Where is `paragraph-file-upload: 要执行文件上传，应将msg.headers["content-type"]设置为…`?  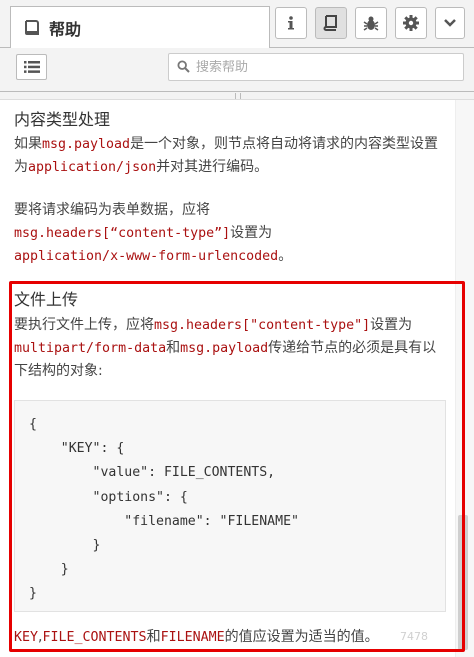 paragraph-file-upload: 要执行文件上传，应将msg.headers["content-type"]设置为… is located at coordinates (225, 348).